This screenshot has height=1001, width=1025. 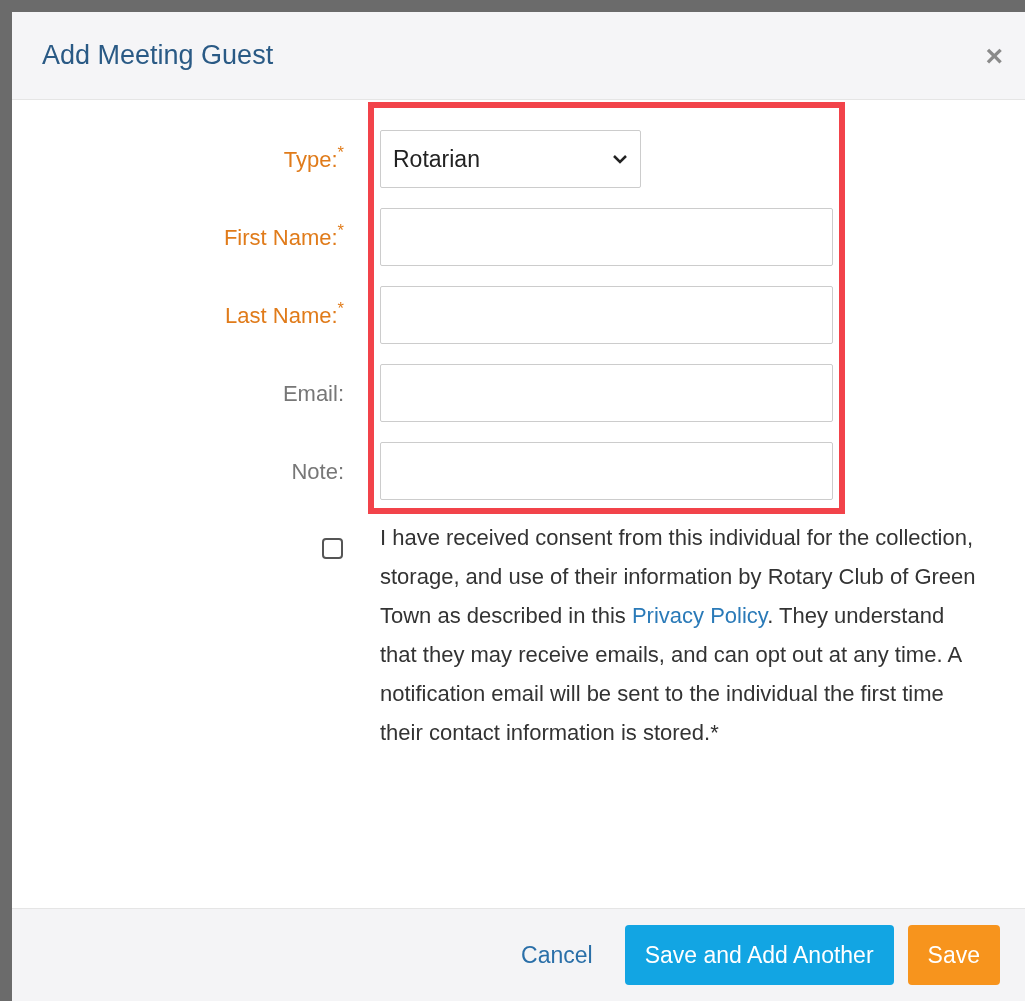 What do you see at coordinates (510, 159) in the screenshot?
I see `type-select: Rotarian` at bounding box center [510, 159].